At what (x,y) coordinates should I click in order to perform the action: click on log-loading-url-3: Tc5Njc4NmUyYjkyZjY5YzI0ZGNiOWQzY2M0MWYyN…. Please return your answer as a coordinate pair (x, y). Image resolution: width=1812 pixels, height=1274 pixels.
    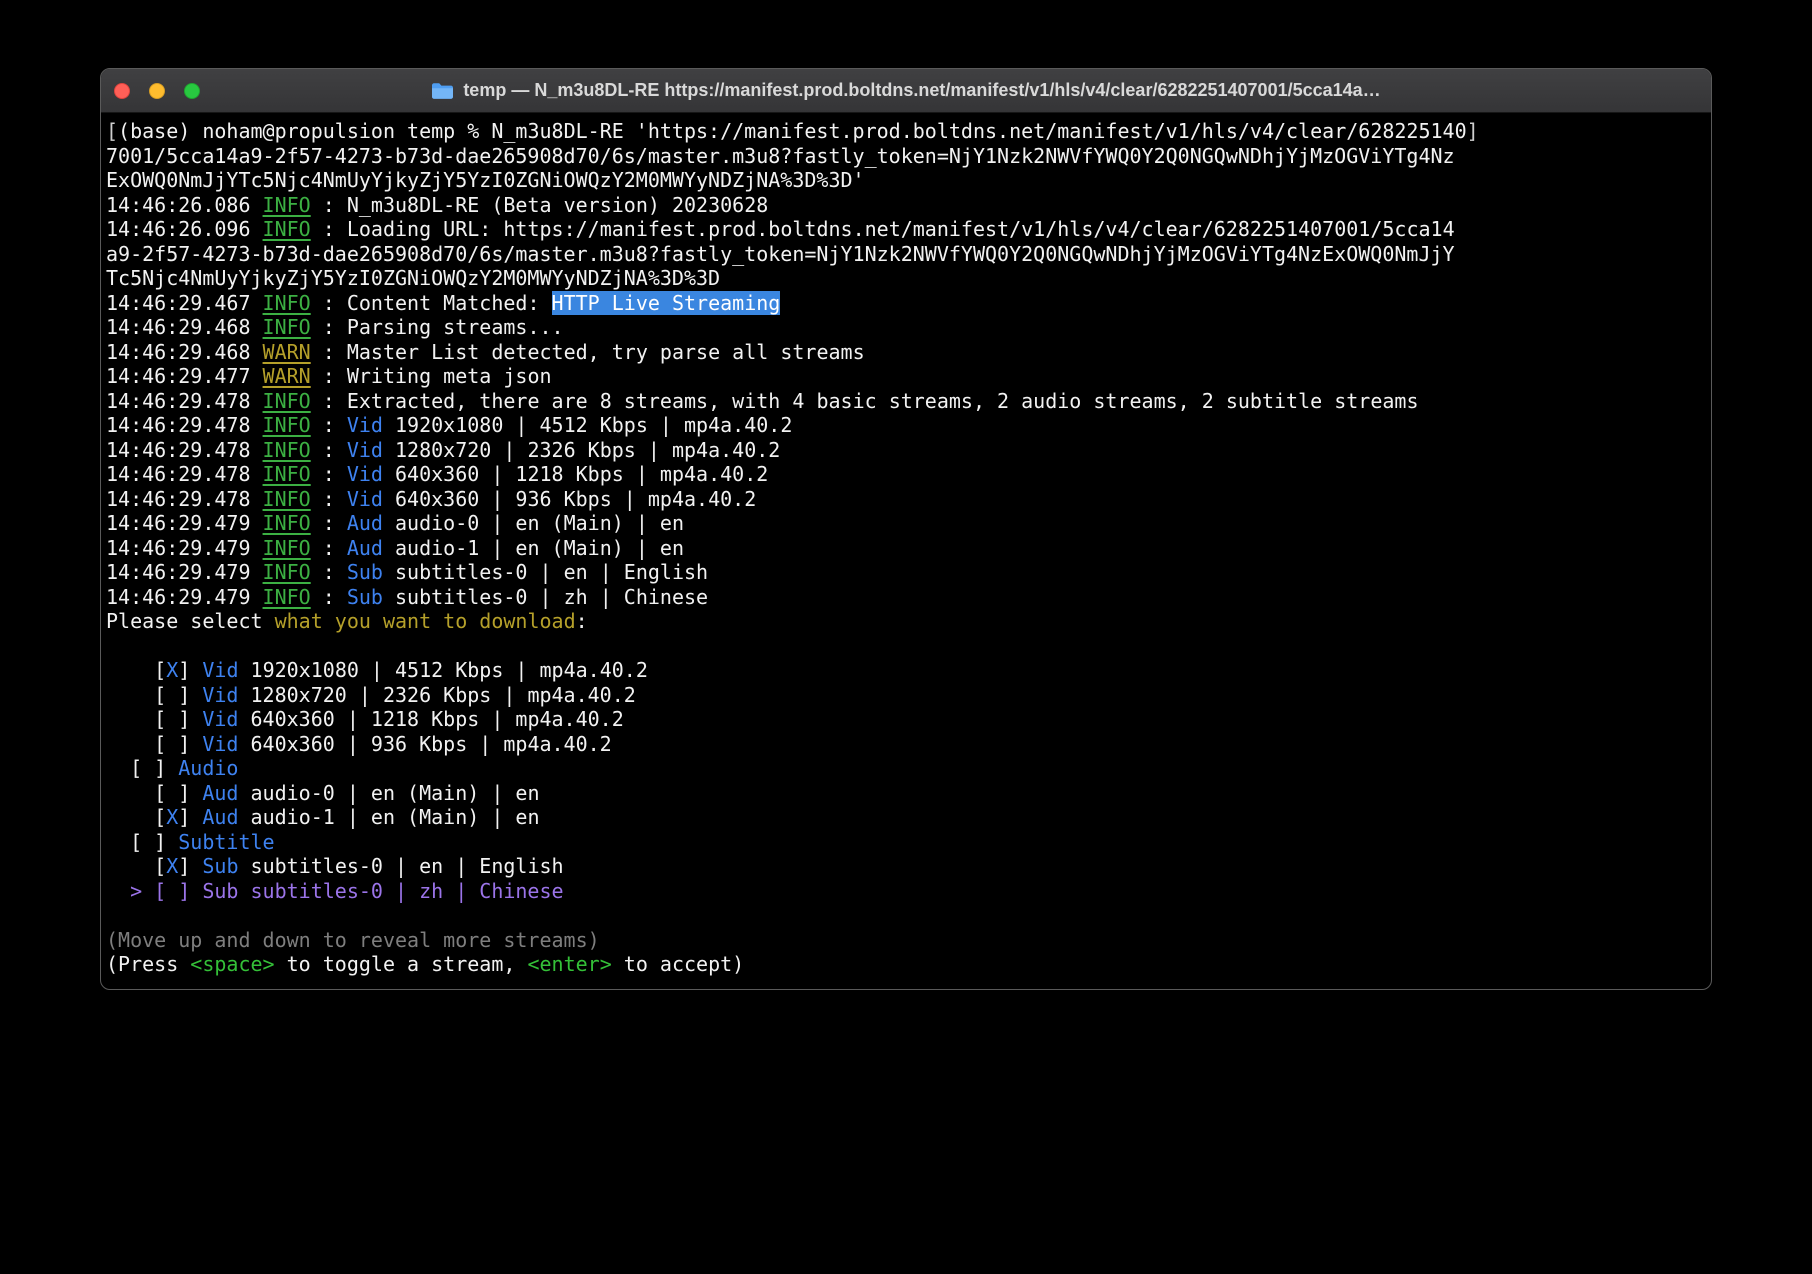
    Looking at the image, I should click on (906, 278).